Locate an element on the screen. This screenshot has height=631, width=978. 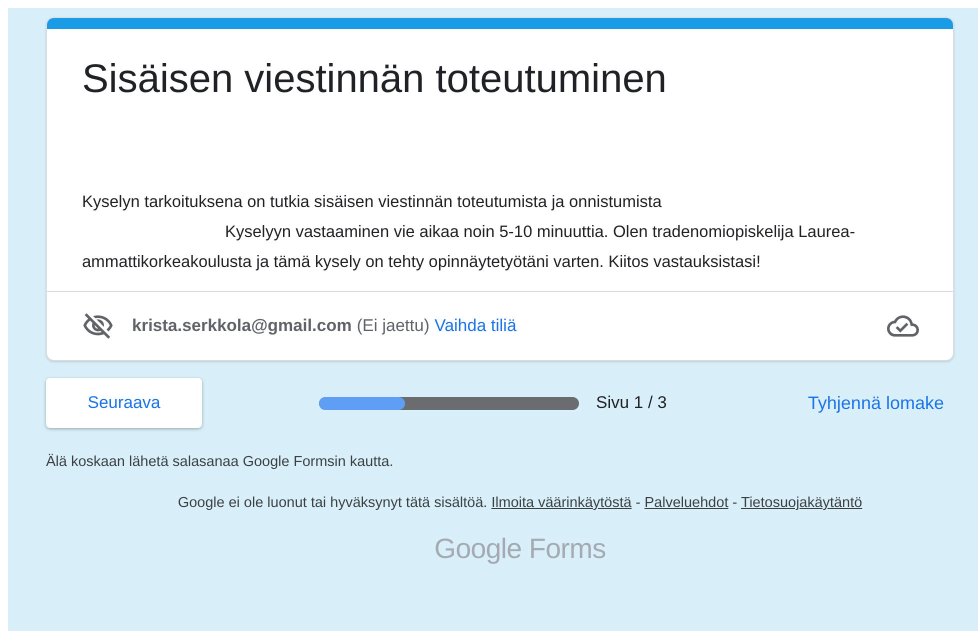
footer-link: Palveluehdot is located at coordinates (686, 503).